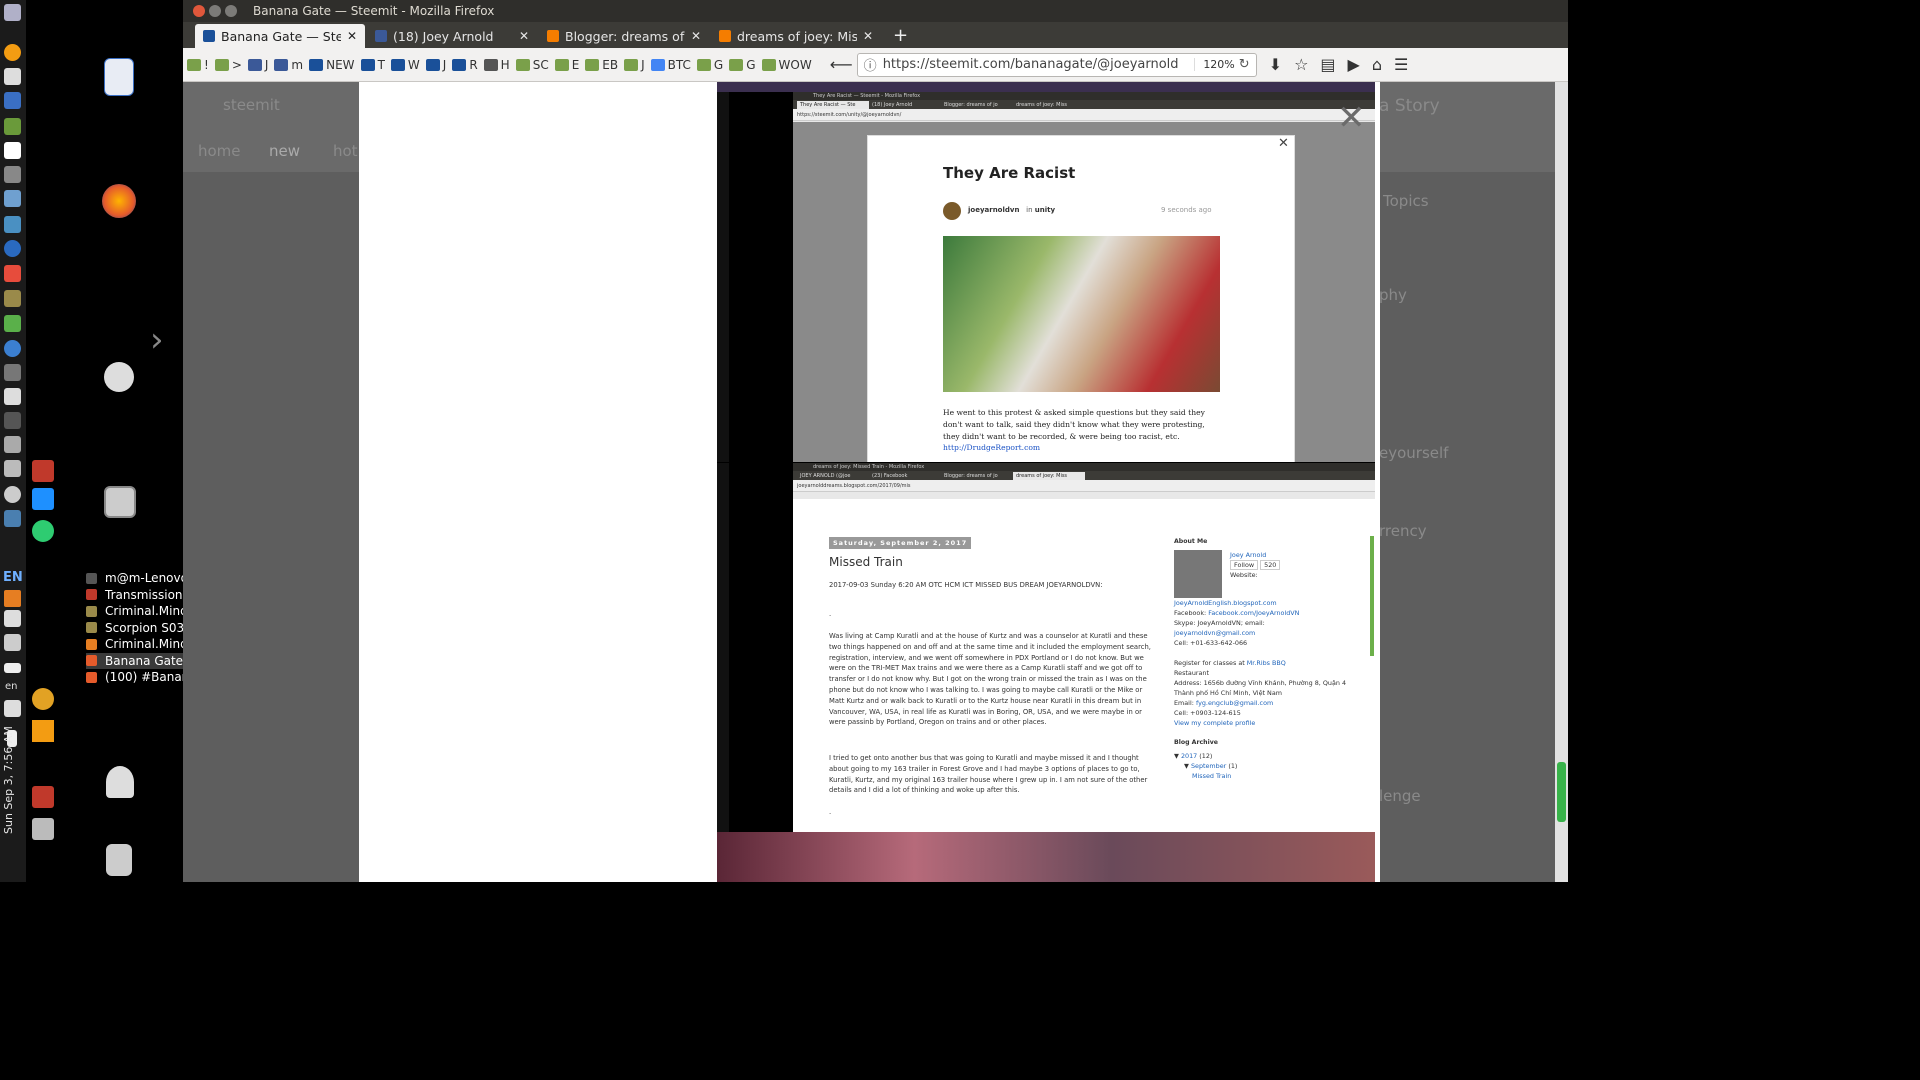  Describe the element at coordinates (12, 372) in the screenshot. I see `camera-icon` at that location.